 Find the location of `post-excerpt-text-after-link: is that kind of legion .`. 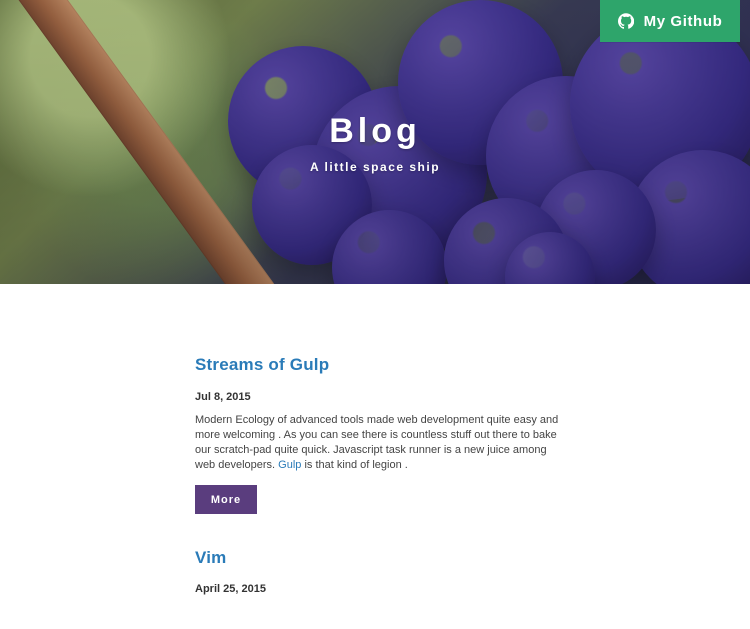

post-excerpt-text-after-link: is that kind of legion . is located at coordinates (356, 465).